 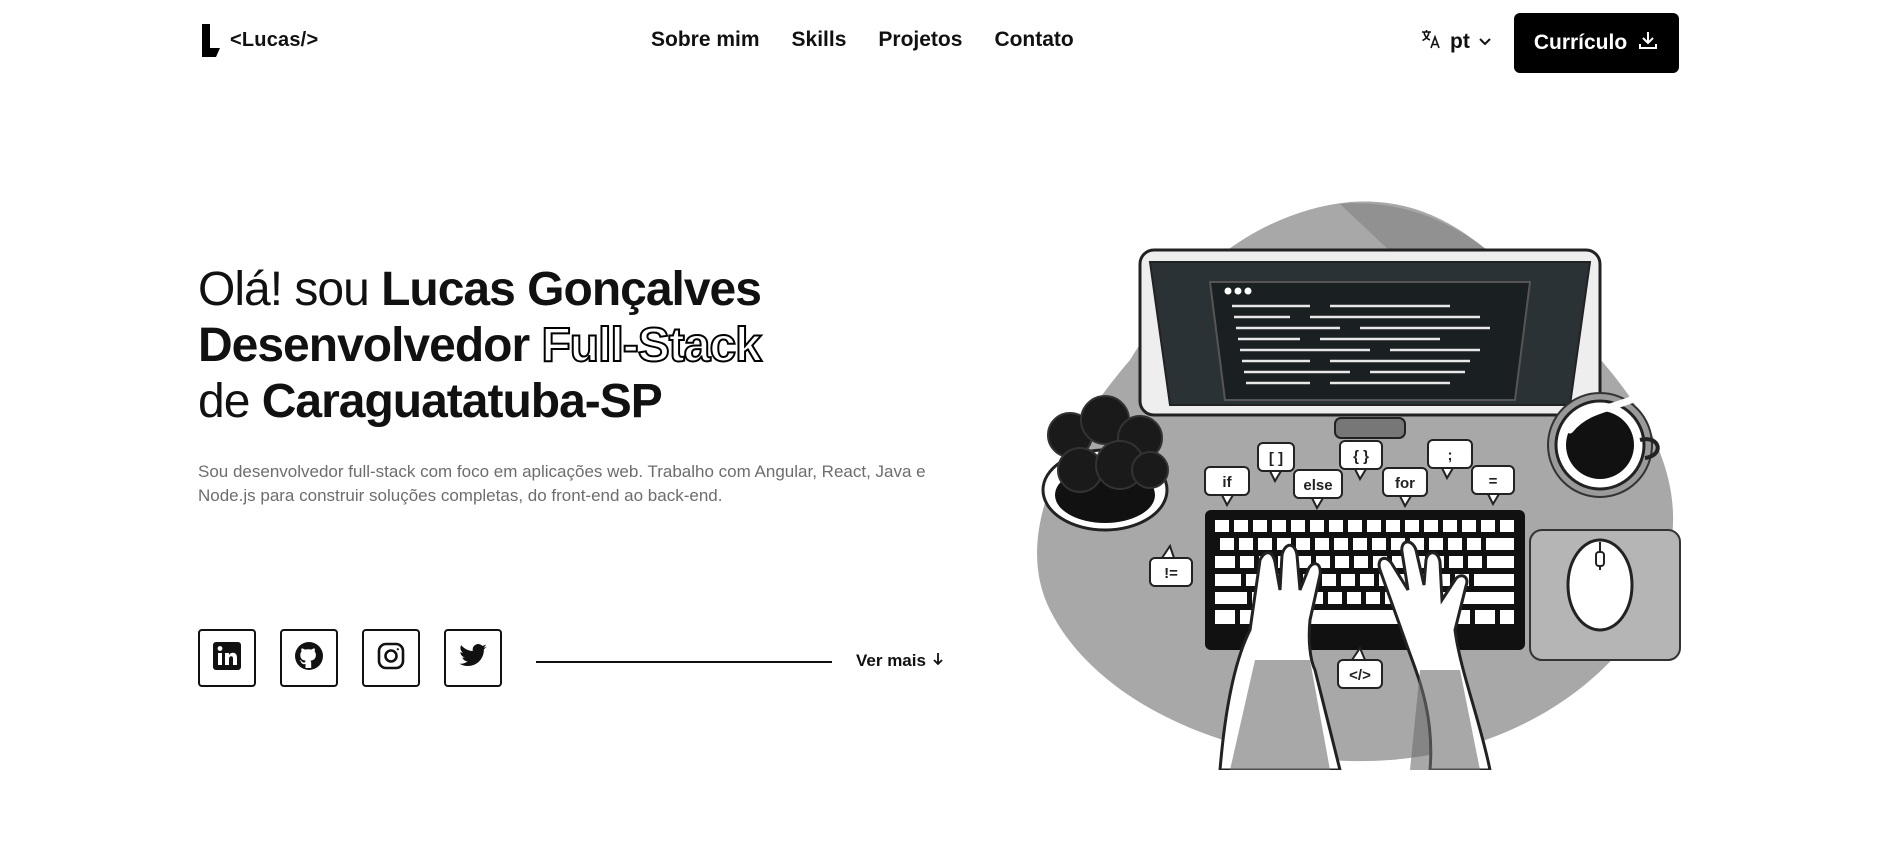 What do you see at coordinates (1493, 481) in the screenshot?
I see `bubble-equals: =` at bounding box center [1493, 481].